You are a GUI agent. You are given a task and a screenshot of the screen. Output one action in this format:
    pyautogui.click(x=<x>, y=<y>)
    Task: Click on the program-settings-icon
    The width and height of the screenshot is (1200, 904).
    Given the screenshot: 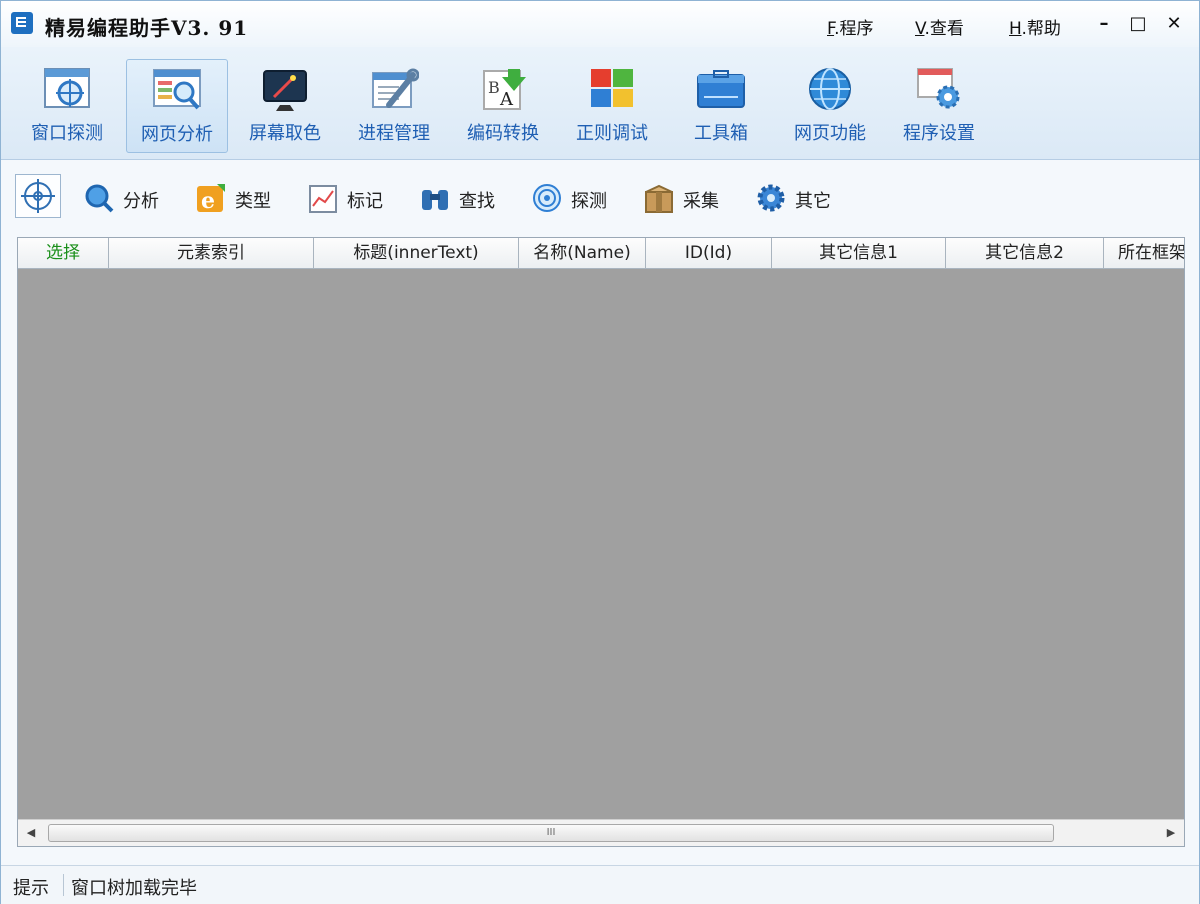 What is the action you would take?
    pyautogui.click(x=938, y=88)
    